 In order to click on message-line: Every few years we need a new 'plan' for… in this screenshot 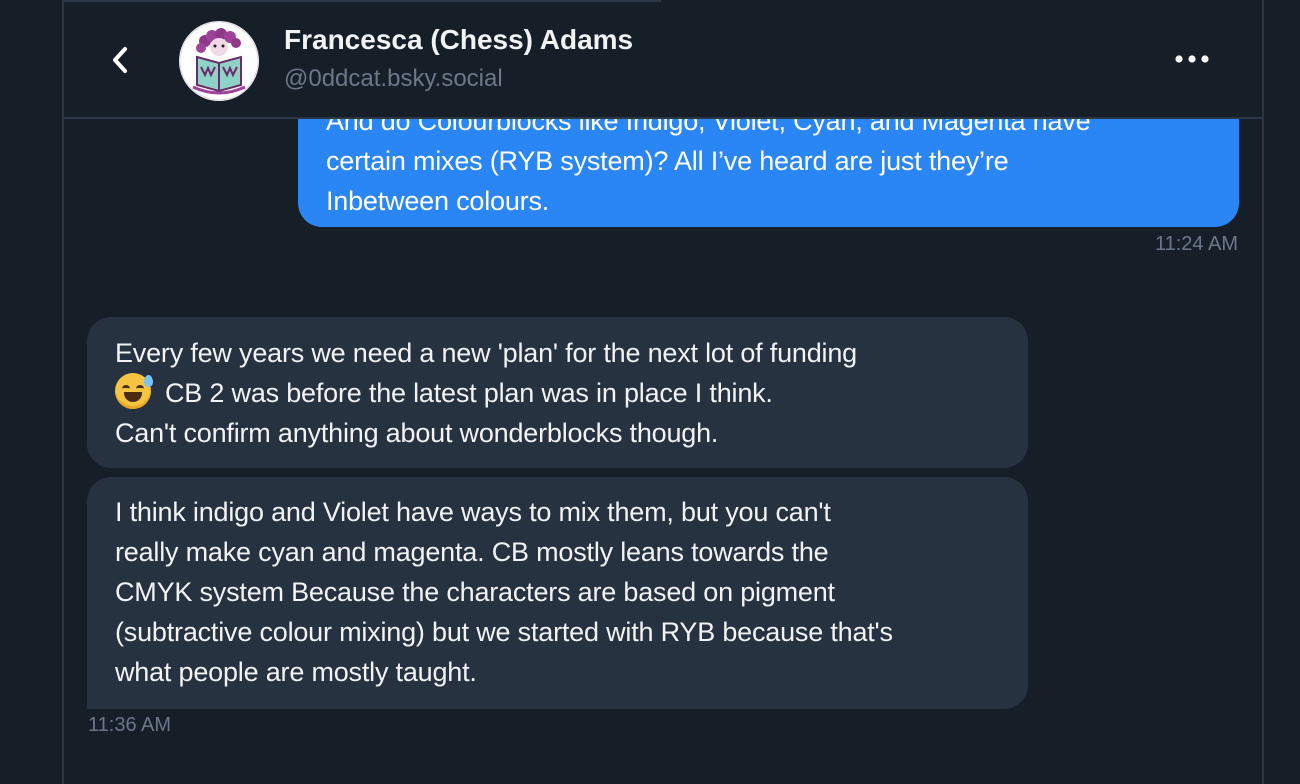, I will do `click(486, 353)`.